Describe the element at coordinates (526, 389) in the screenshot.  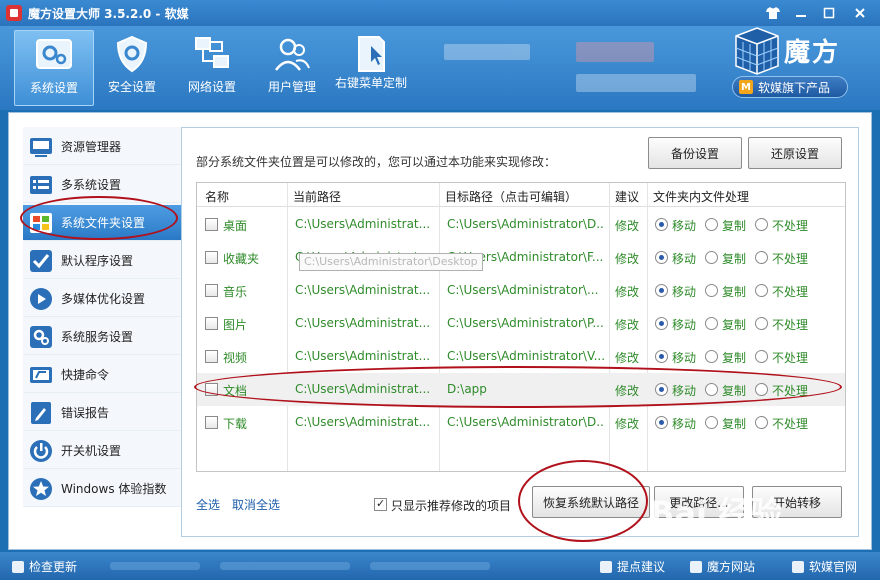
I see `target-path-input: D:\app` at that location.